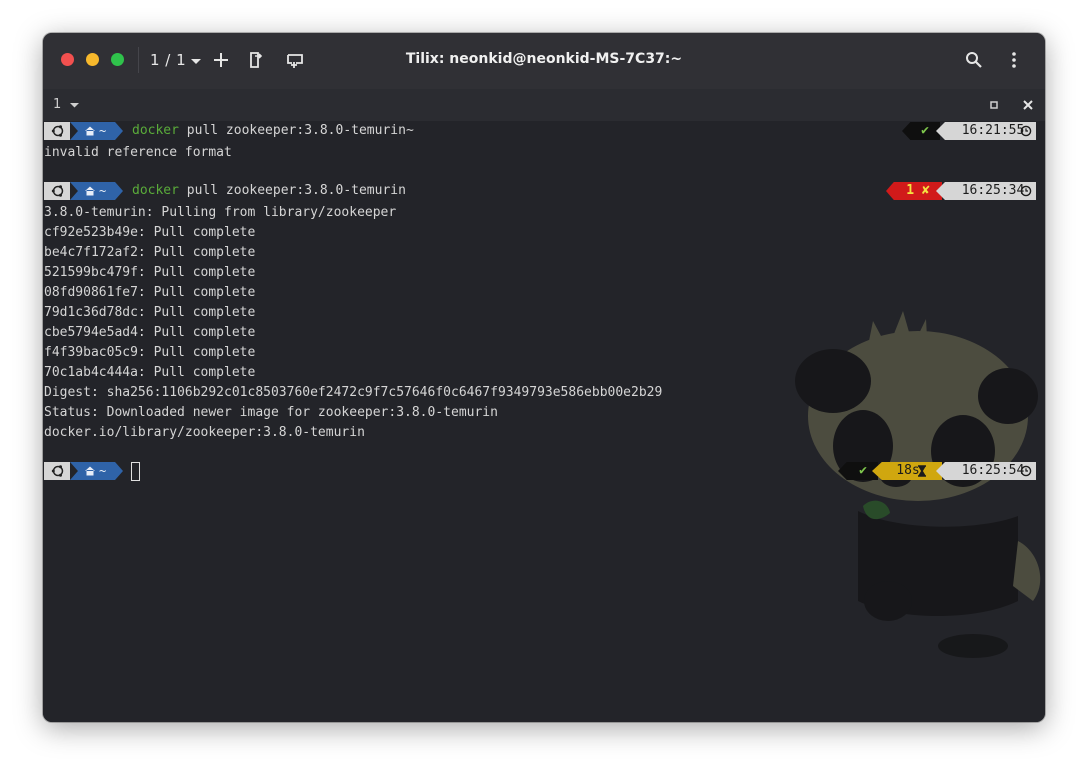 The width and height of the screenshot is (1088, 776). What do you see at coordinates (150, 232) in the screenshot?
I see `output-line: cf92e523b49e: Pull complete` at bounding box center [150, 232].